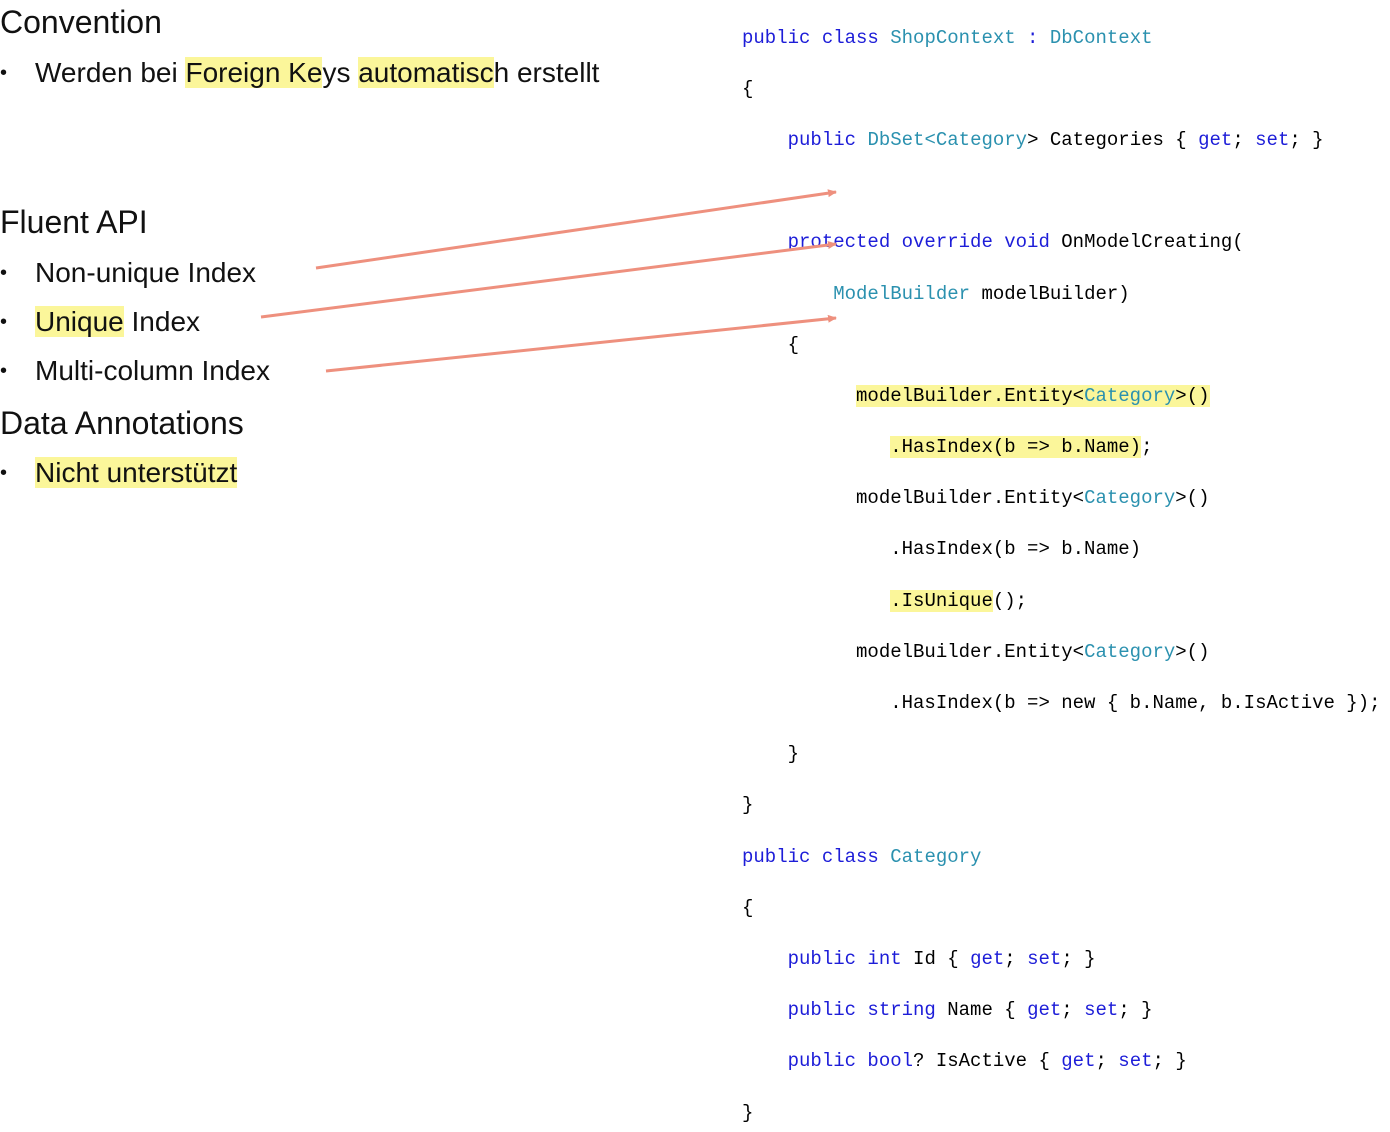 This screenshot has height=1132, width=1390. I want to click on convention-heading: Convention, so click(81, 22).